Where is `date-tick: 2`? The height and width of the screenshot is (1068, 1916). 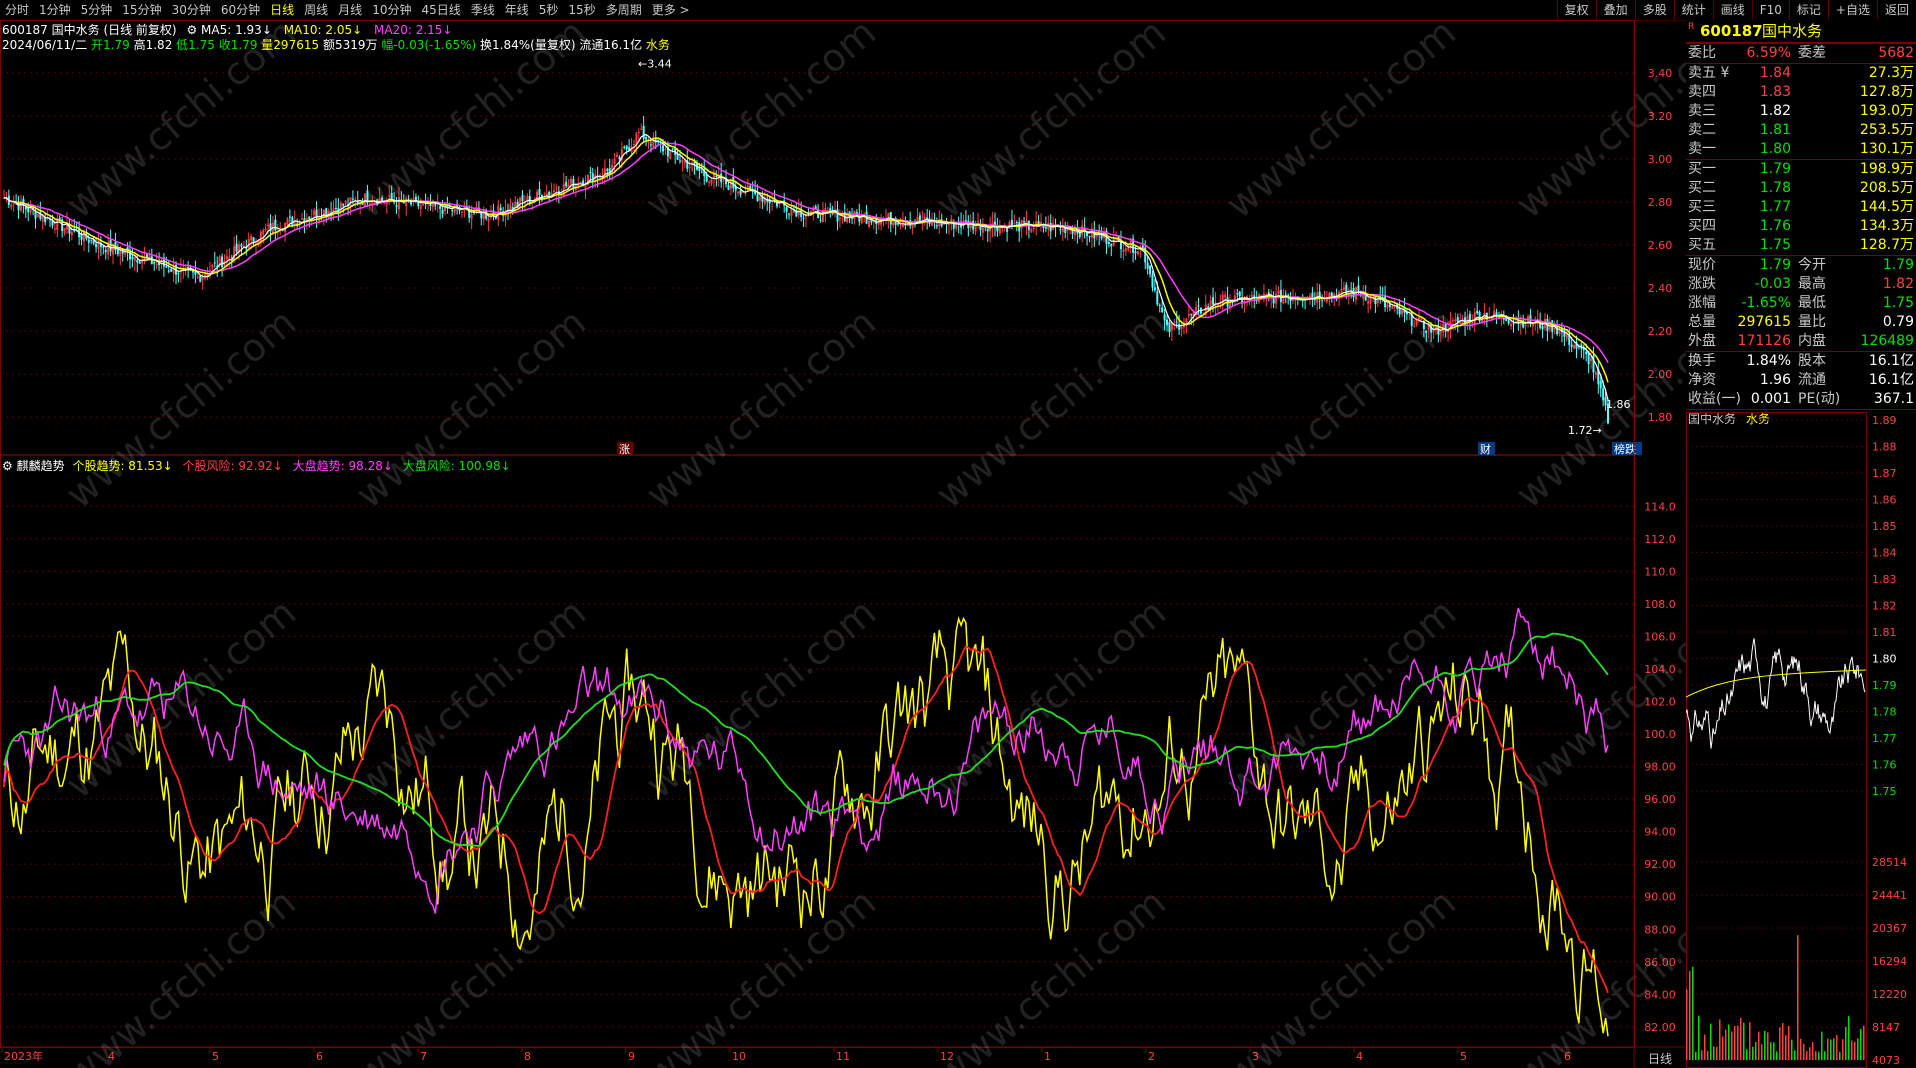 date-tick: 2 is located at coordinates (1151, 1056).